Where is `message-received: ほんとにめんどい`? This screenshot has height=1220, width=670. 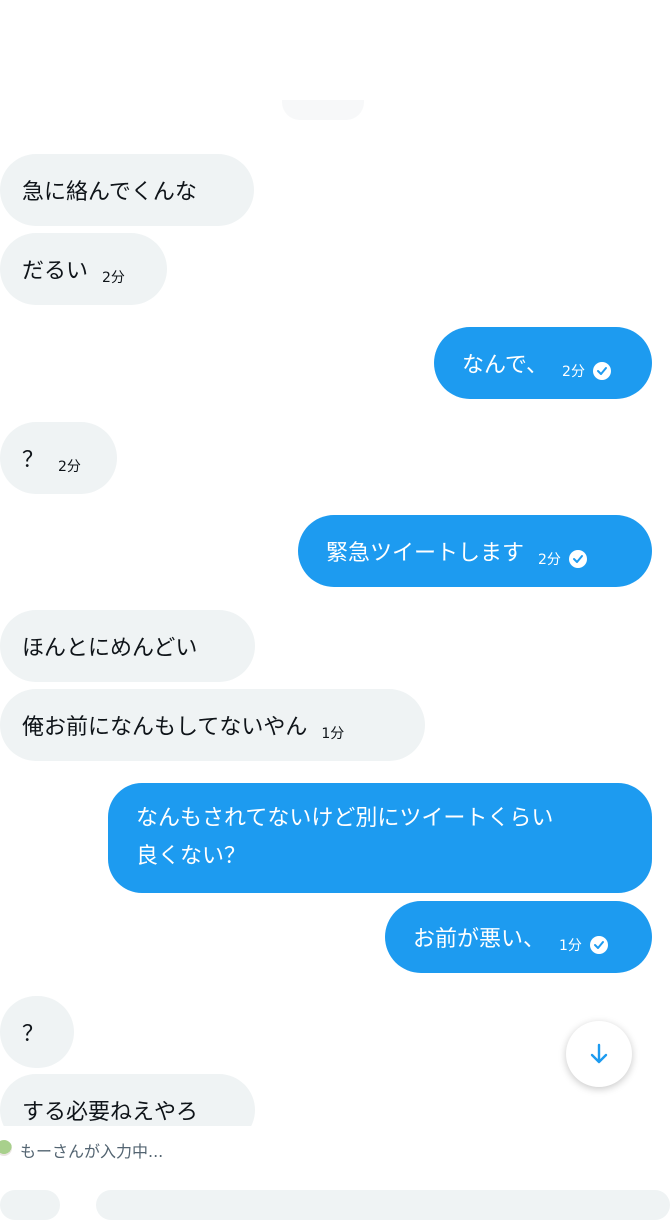
message-received: ほんとにめんどい is located at coordinates (127, 646).